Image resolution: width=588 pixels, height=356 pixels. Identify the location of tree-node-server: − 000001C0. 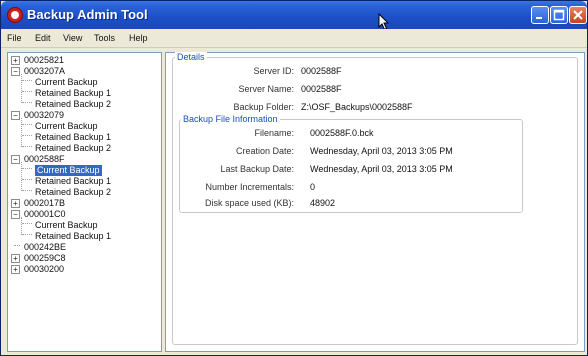
(38, 214).